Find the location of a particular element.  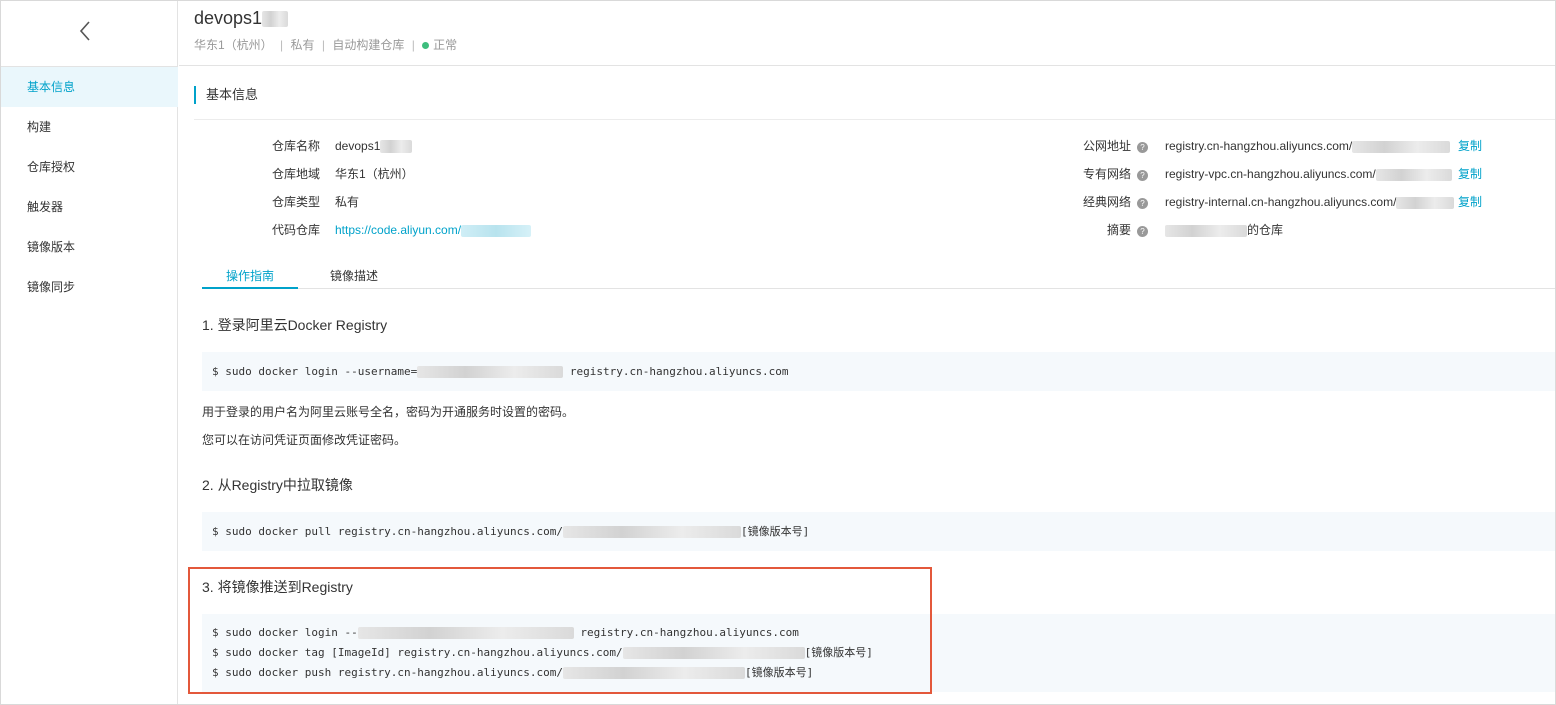

info-value-region: 华东1（杭州） is located at coordinates (374, 174).